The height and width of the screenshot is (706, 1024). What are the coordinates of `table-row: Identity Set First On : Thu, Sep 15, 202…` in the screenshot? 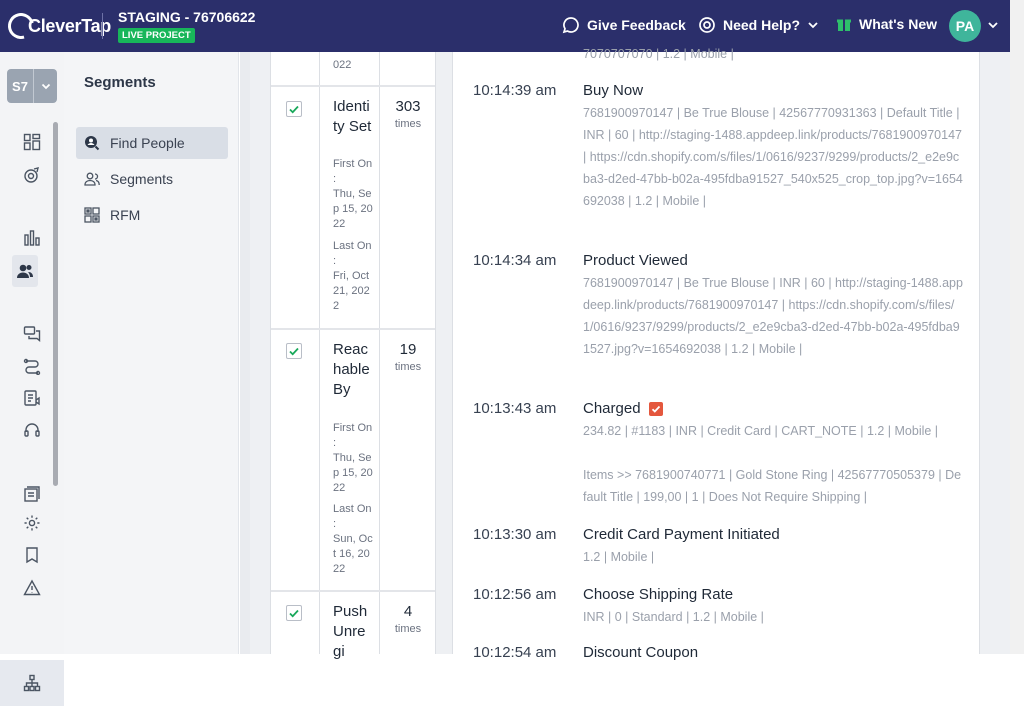 It's located at (353, 208).